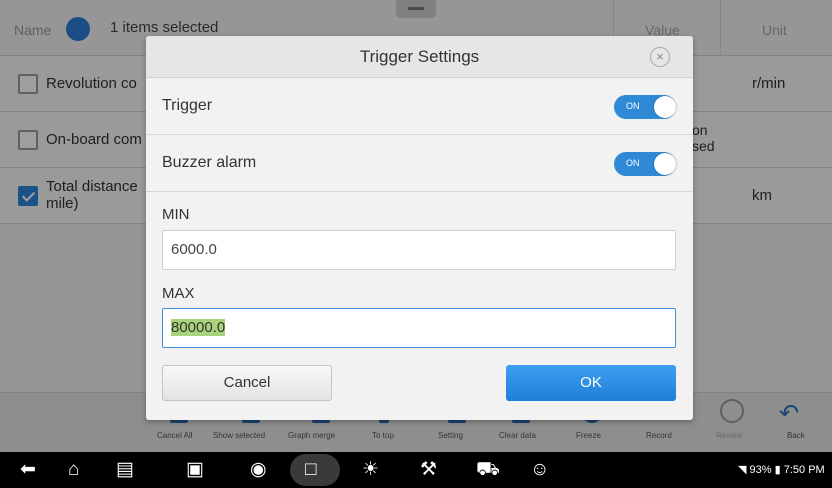 The height and width of the screenshot is (488, 832). What do you see at coordinates (195, 470) in the screenshot?
I see `recent-apps-icon: ▣` at bounding box center [195, 470].